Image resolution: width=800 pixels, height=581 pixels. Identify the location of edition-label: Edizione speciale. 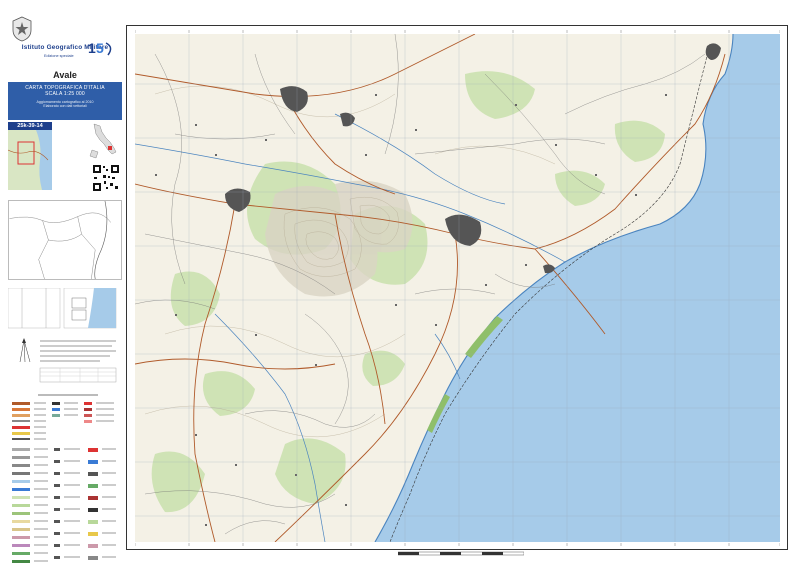
(59, 56).